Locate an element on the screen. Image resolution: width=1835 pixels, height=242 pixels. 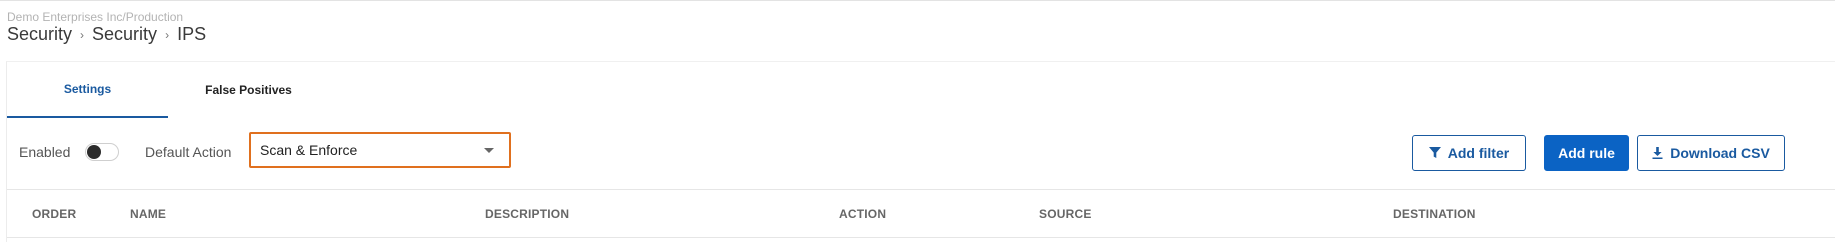
column-header-name: NAME is located at coordinates (148, 214).